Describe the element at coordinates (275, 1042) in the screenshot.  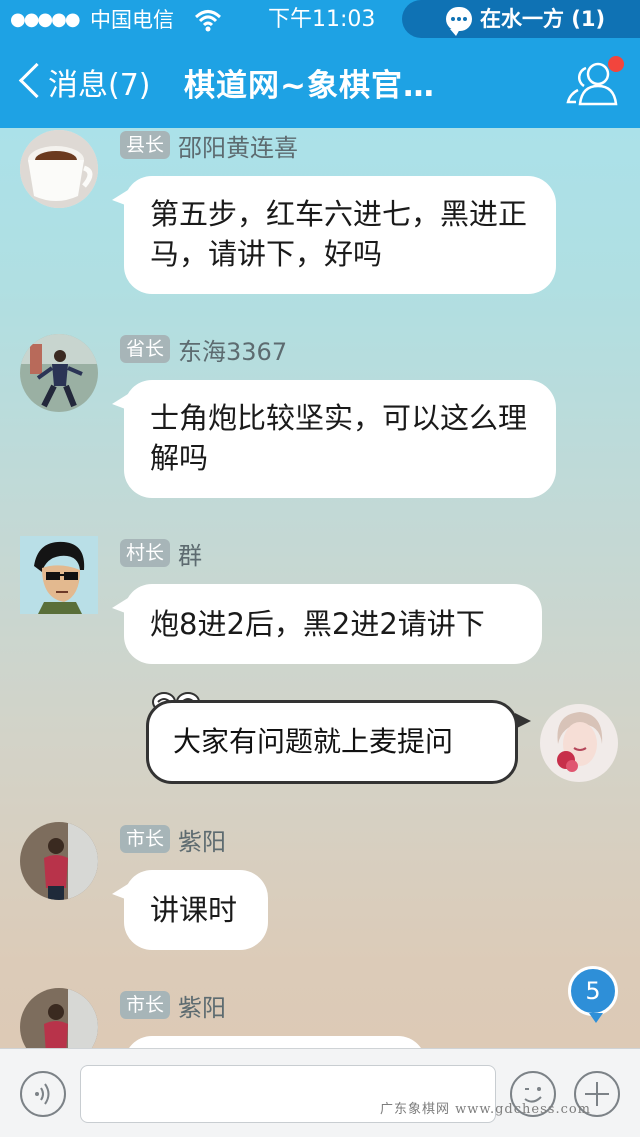
I see `message-bubble` at that location.